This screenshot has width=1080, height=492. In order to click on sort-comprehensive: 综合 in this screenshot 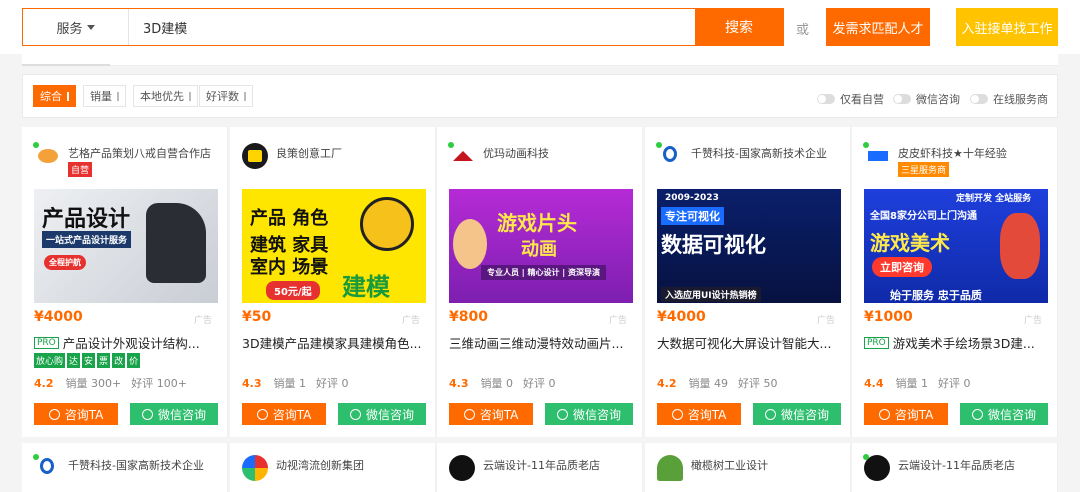, I will do `click(54, 96)`.